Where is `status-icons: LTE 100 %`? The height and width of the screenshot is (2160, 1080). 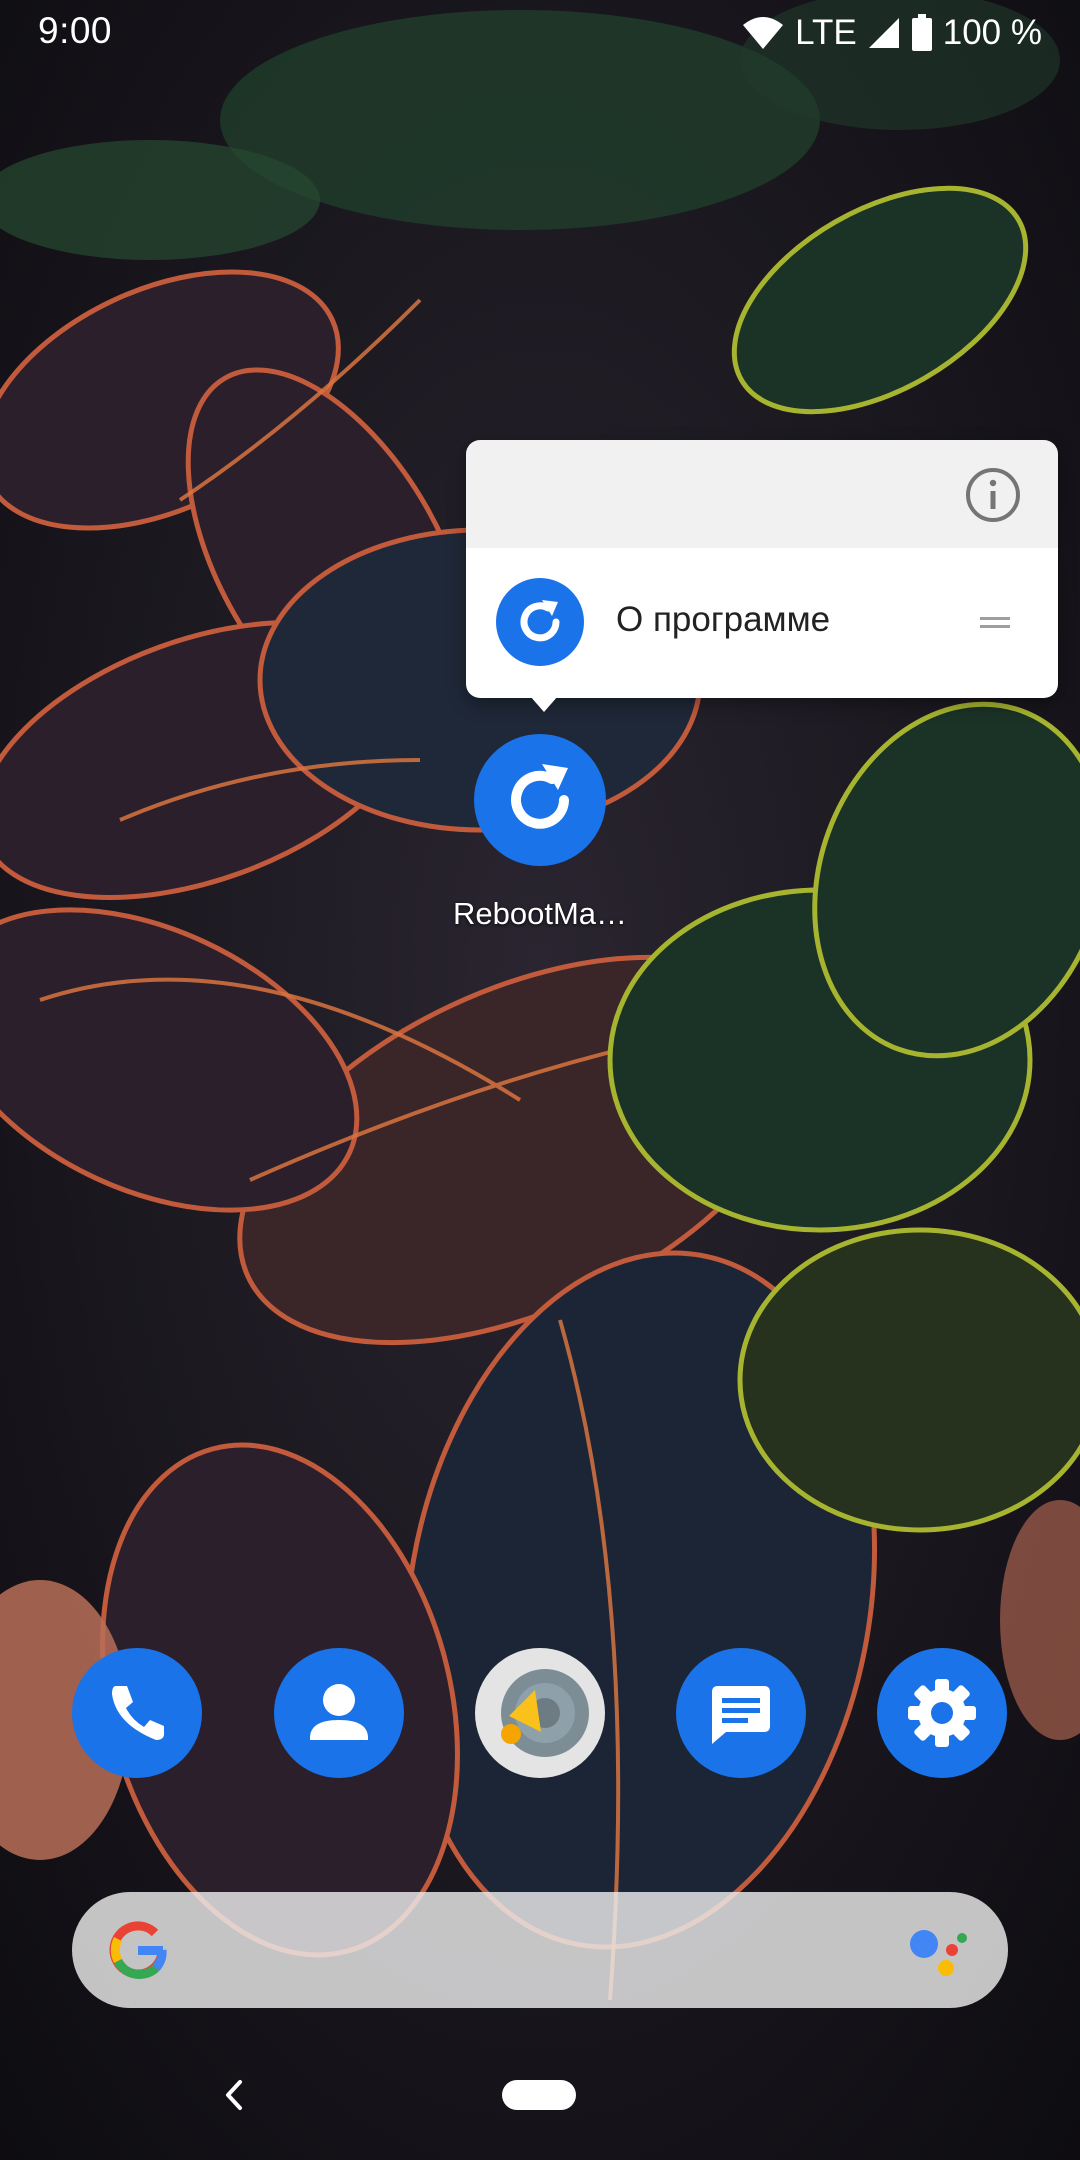 status-icons: LTE 100 % is located at coordinates (891, 33).